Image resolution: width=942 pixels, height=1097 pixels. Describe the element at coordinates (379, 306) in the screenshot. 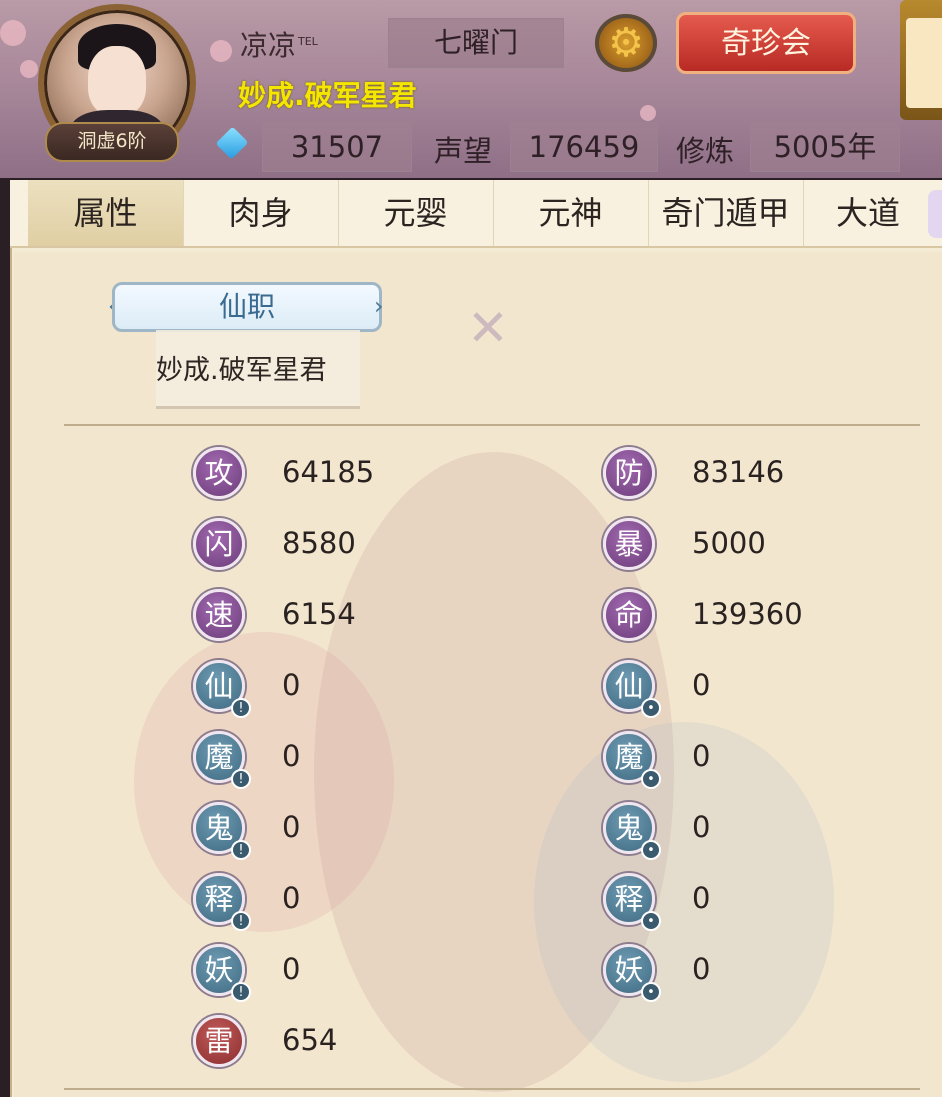

I see `chevron-right-icon: ›` at that location.